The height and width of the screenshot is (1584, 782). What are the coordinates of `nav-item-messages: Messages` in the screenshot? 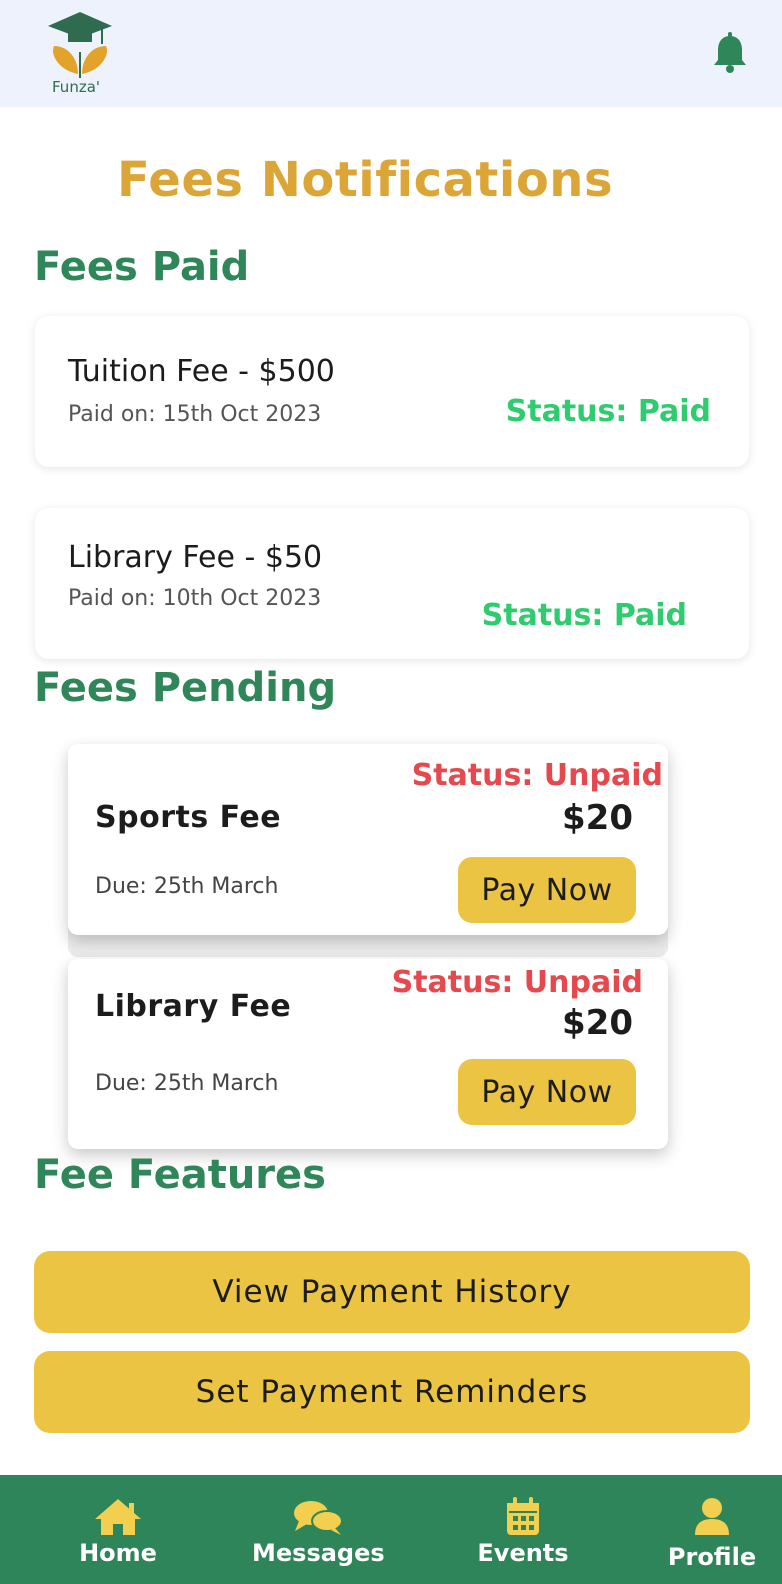 It's located at (318, 1532).